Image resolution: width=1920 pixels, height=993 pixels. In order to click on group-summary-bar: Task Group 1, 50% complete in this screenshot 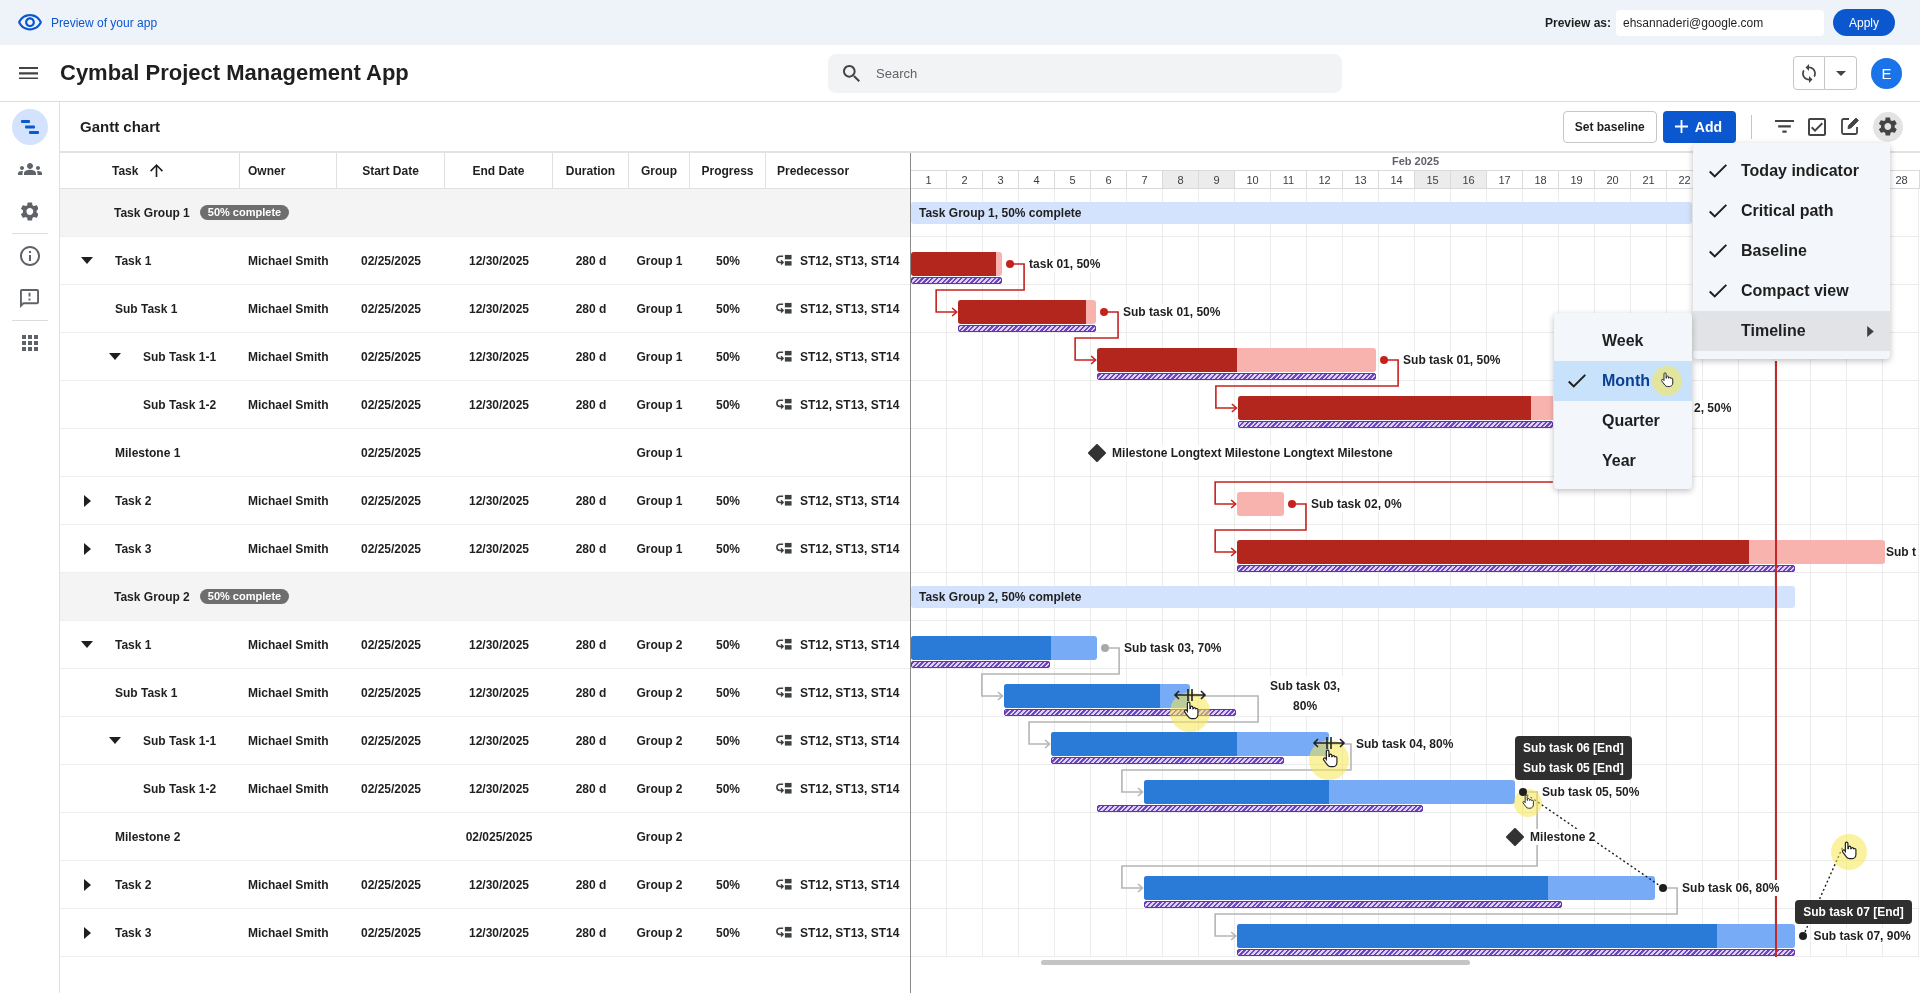, I will do `click(1301, 213)`.